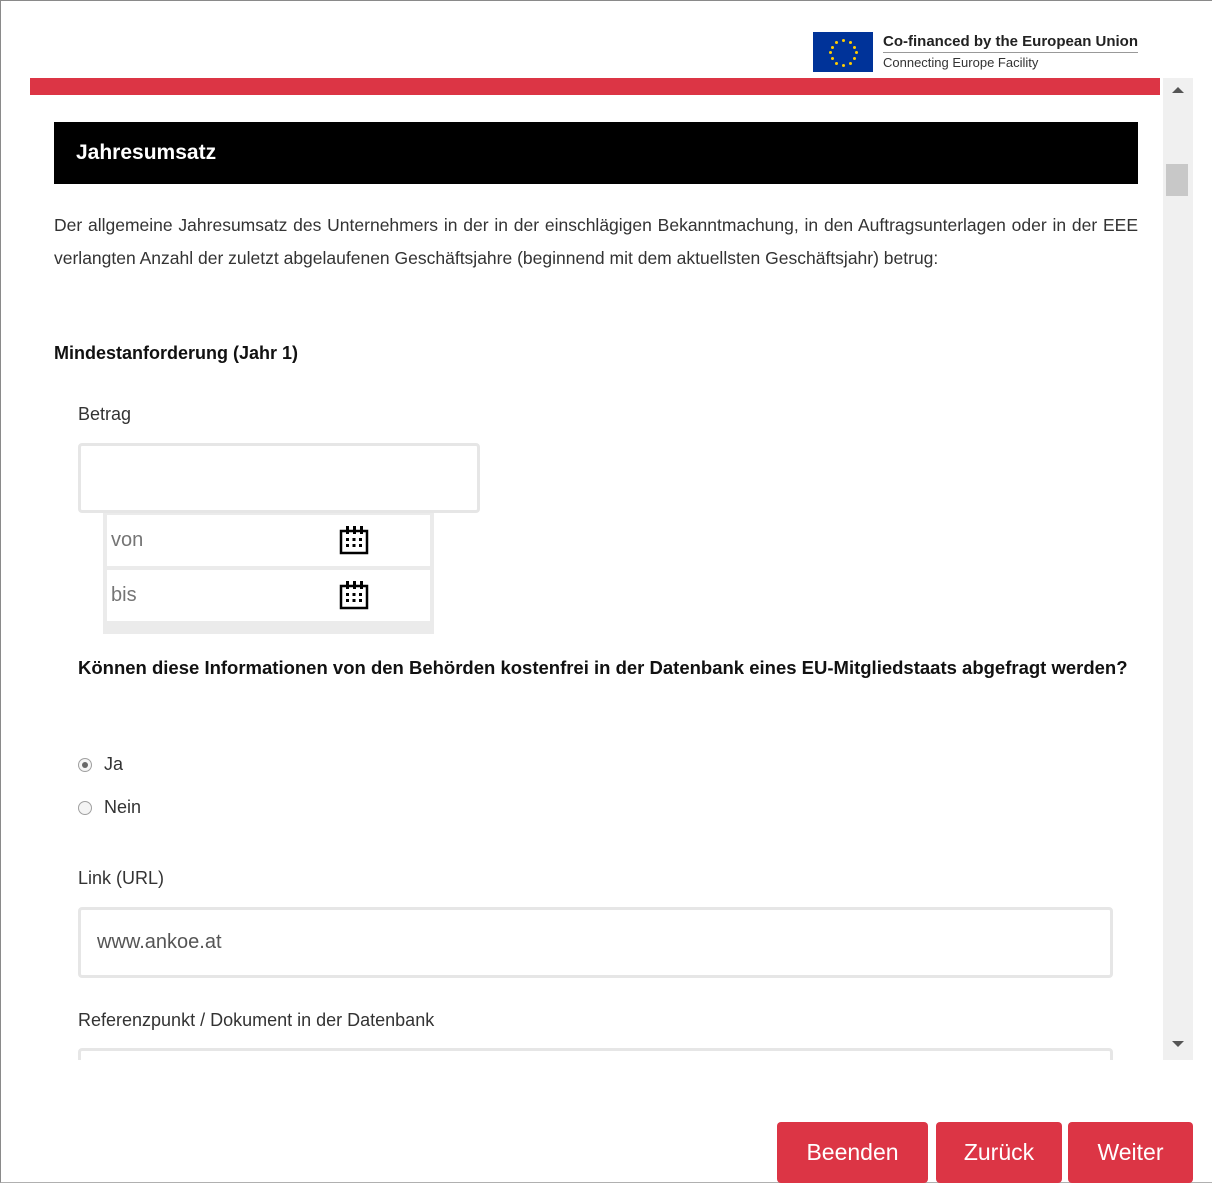 The width and height of the screenshot is (1214, 1185). I want to click on reference-input, so click(595, 1054).